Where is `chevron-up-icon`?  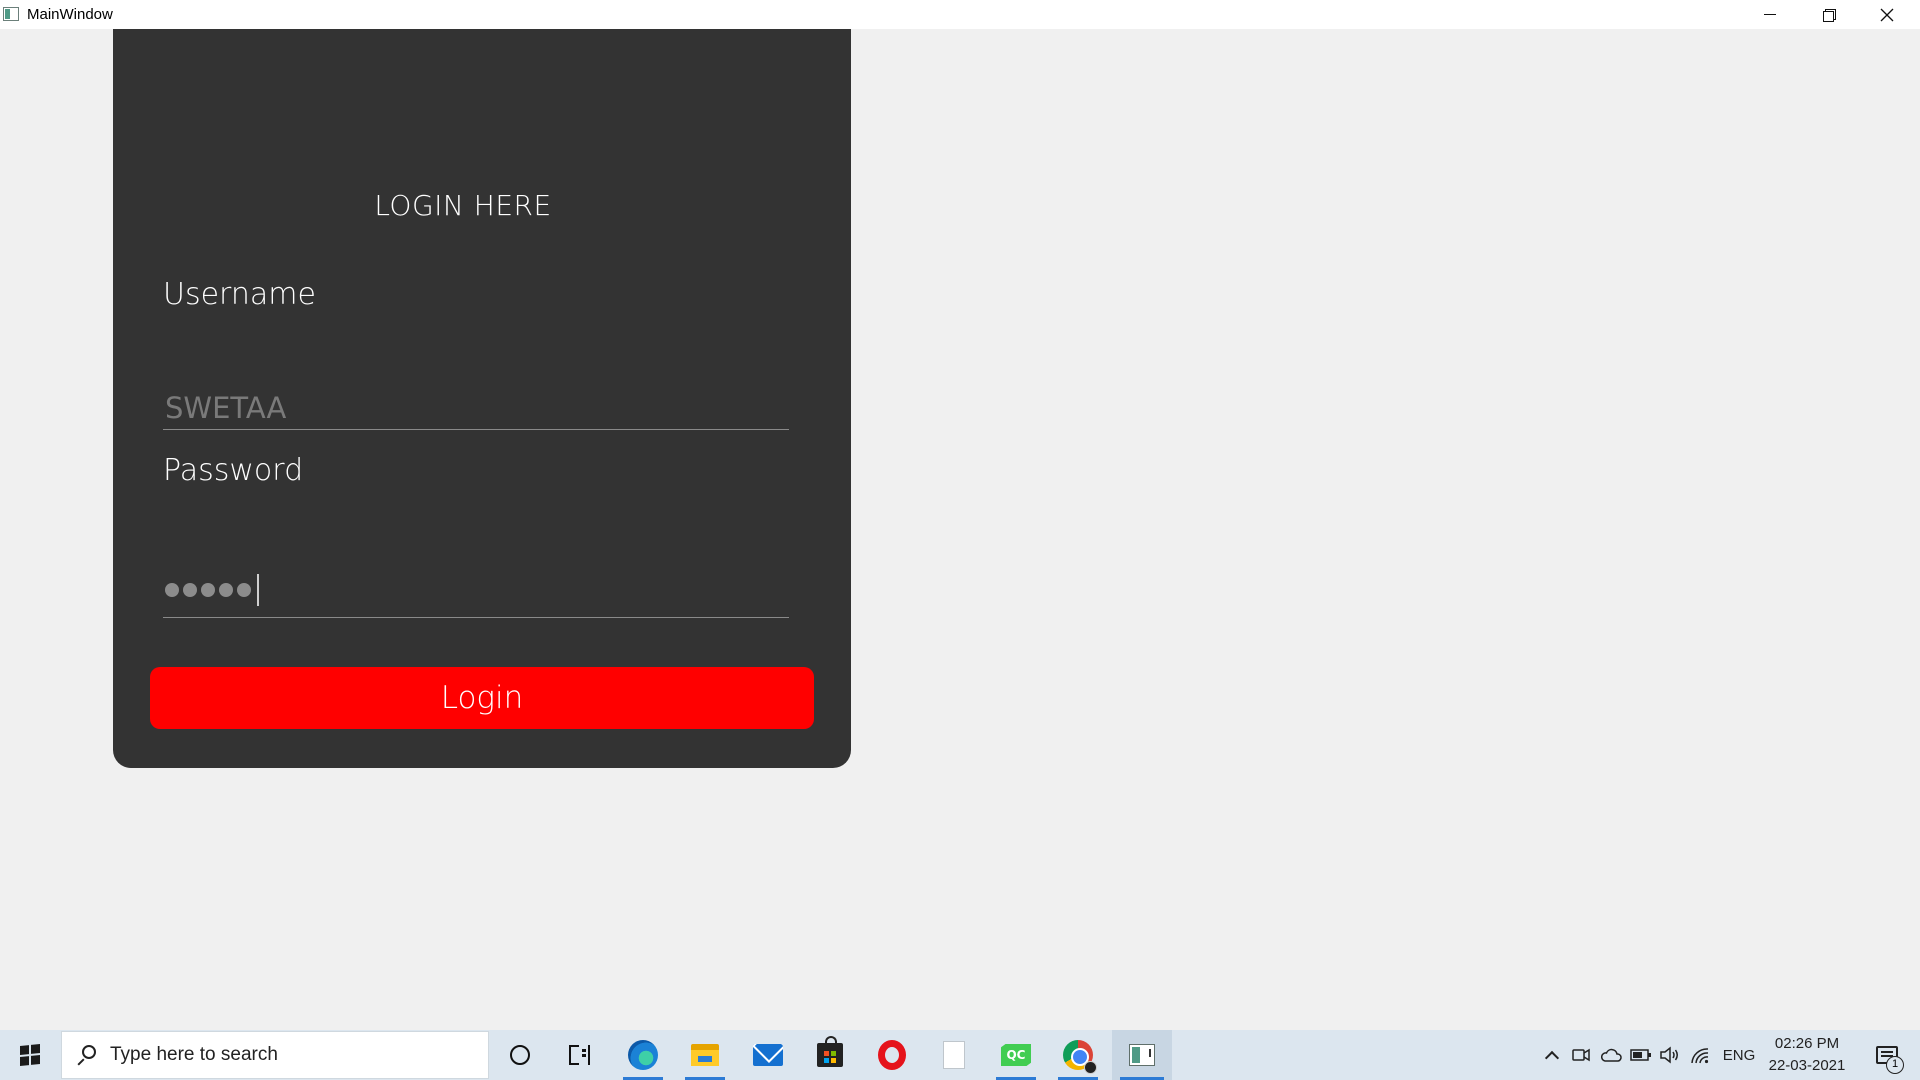 chevron-up-icon is located at coordinates (1552, 1058).